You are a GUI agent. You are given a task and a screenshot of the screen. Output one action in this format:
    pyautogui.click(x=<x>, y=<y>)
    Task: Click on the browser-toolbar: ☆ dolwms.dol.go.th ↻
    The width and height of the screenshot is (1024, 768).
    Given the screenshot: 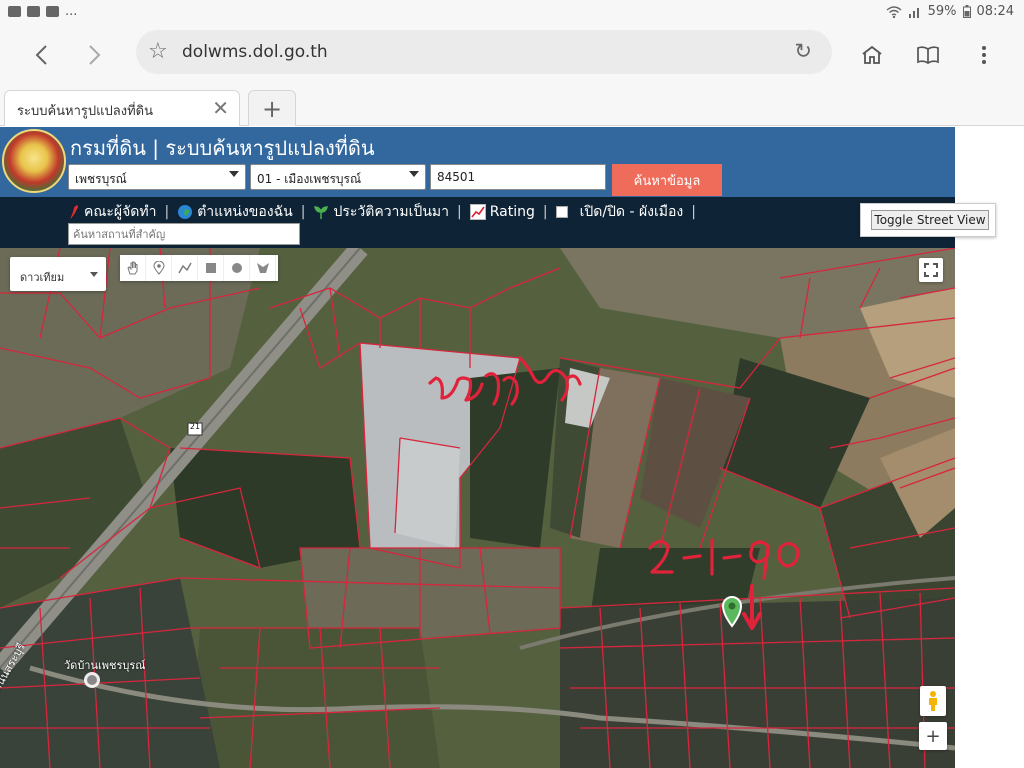 What is the action you would take?
    pyautogui.click(x=512, y=55)
    